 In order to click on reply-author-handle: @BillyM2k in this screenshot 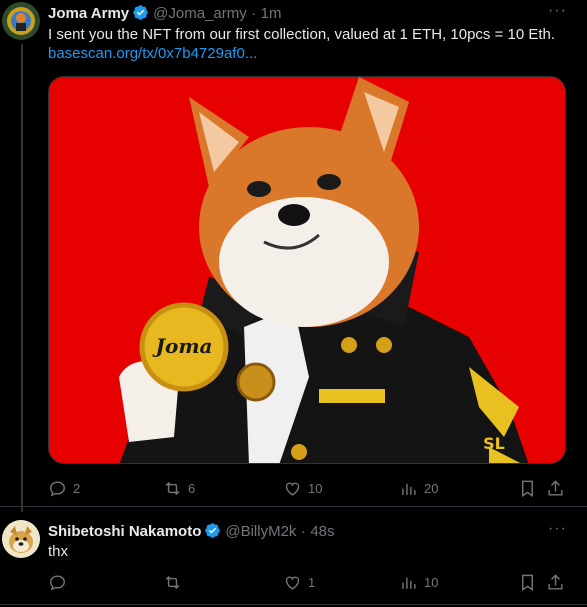, I will do `click(260, 531)`.